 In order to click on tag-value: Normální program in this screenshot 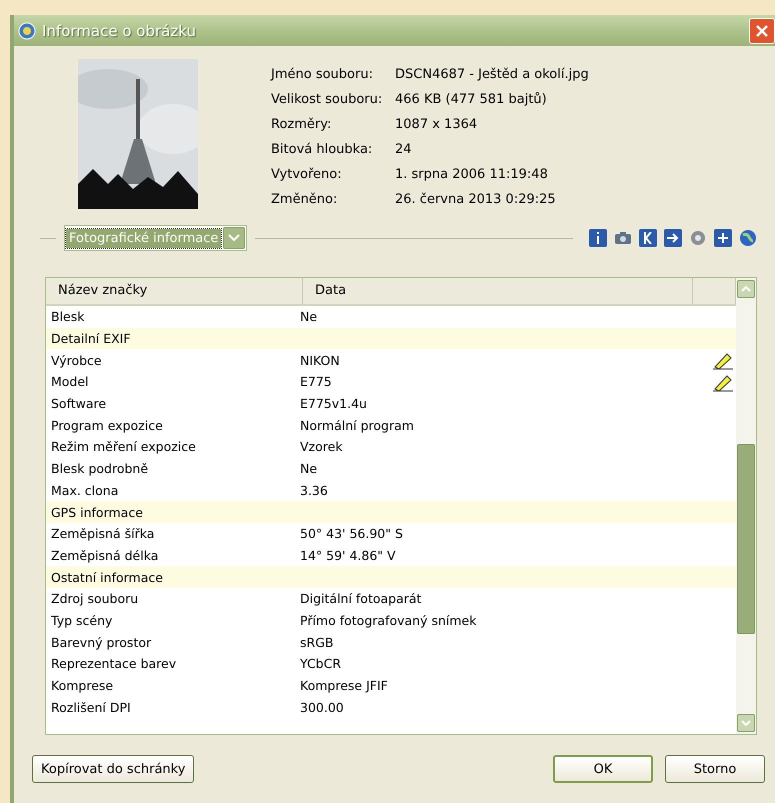, I will do `click(357, 425)`.